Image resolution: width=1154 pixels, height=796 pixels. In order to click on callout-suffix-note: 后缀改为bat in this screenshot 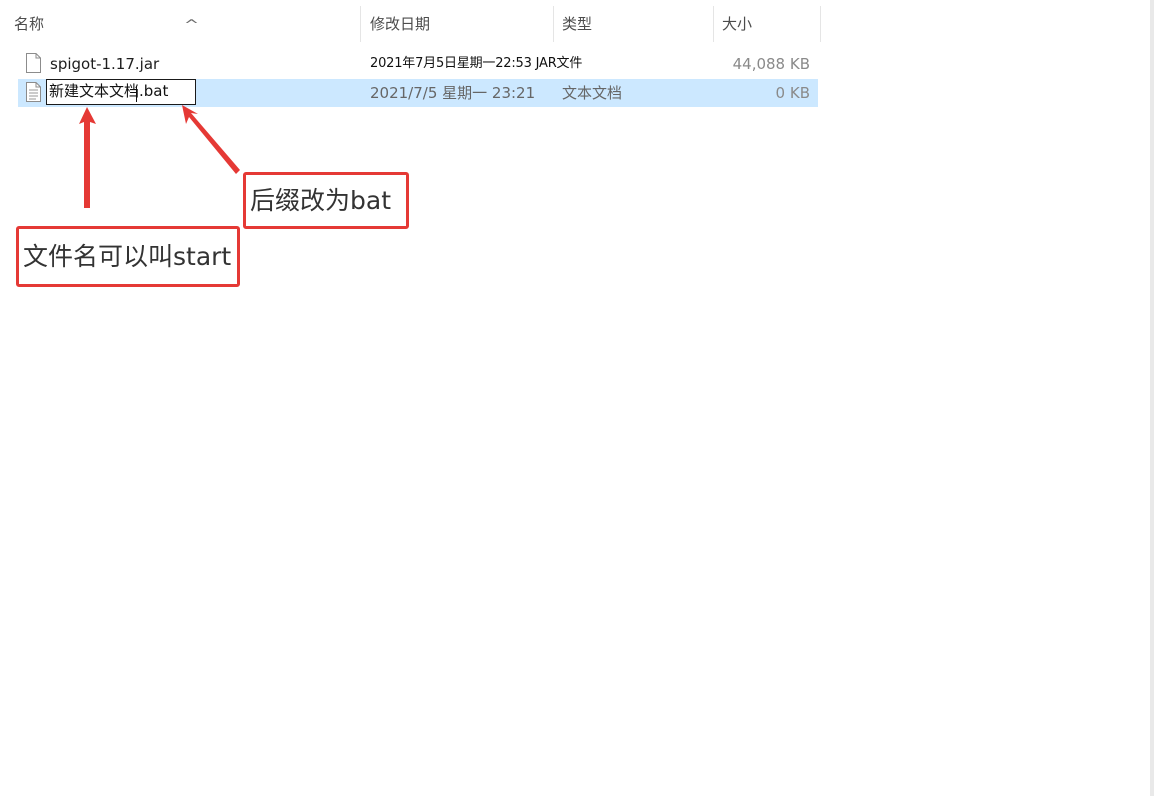, I will do `click(326, 200)`.